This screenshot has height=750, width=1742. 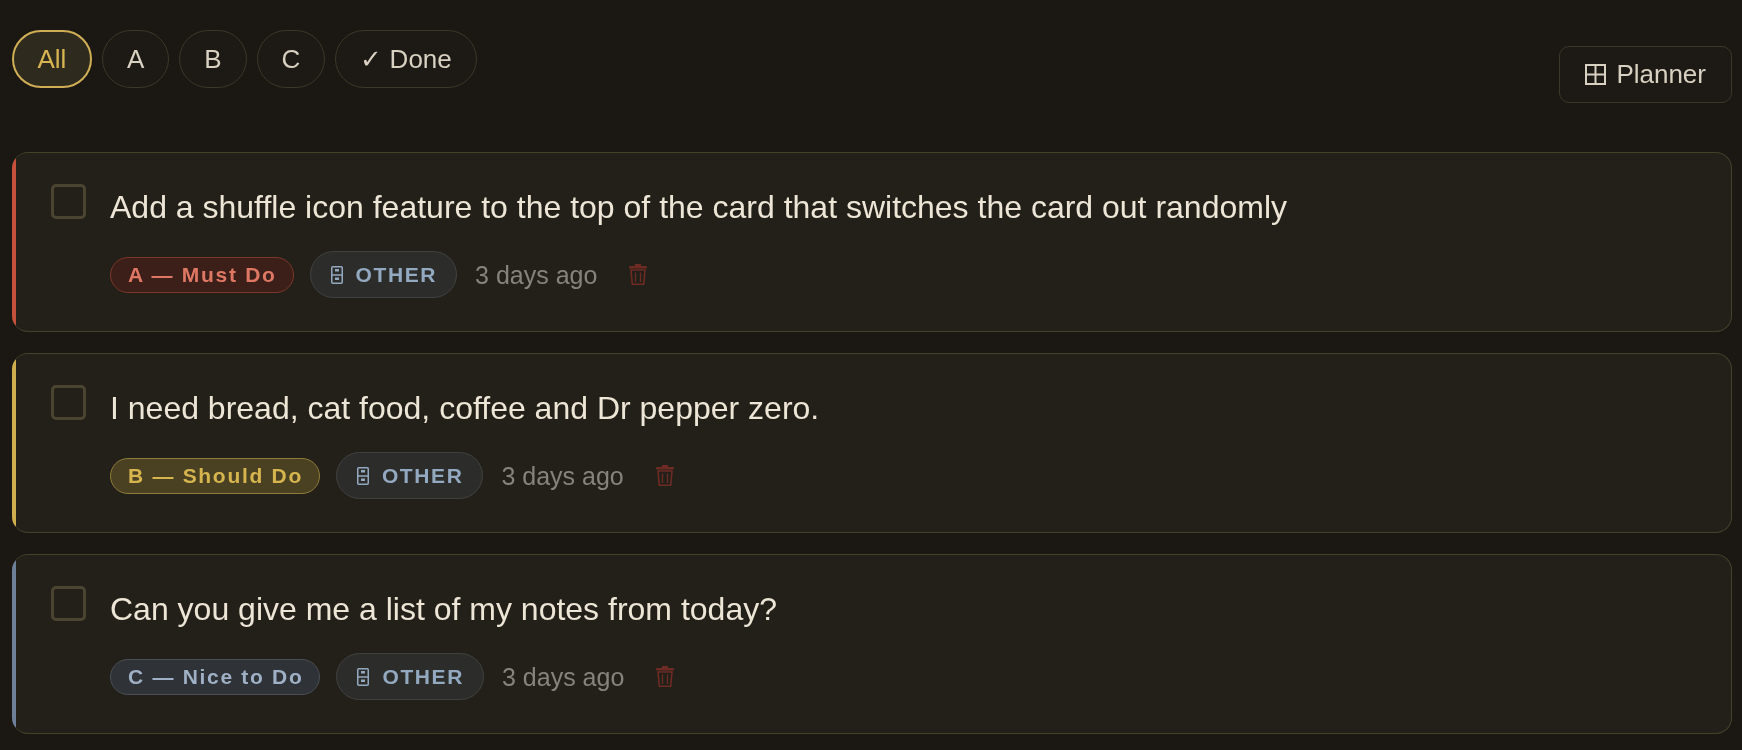 I want to click on filter-tab: ✓ Done, so click(x=406, y=59).